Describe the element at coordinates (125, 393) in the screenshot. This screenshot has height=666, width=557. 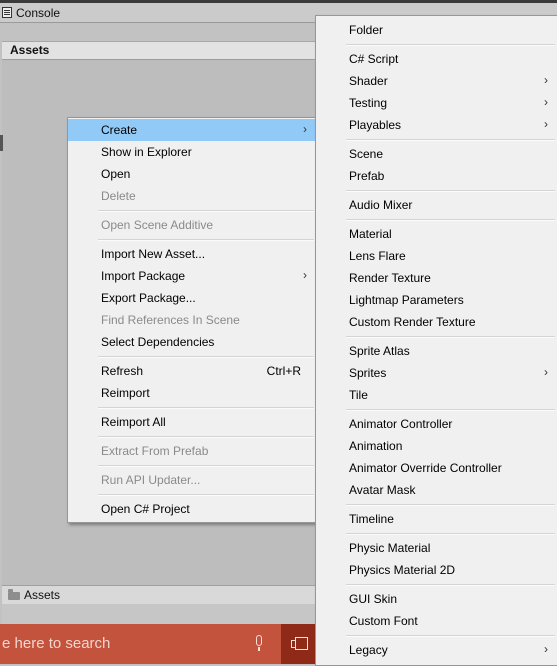
I see `menu-item-label: Reimport` at that location.